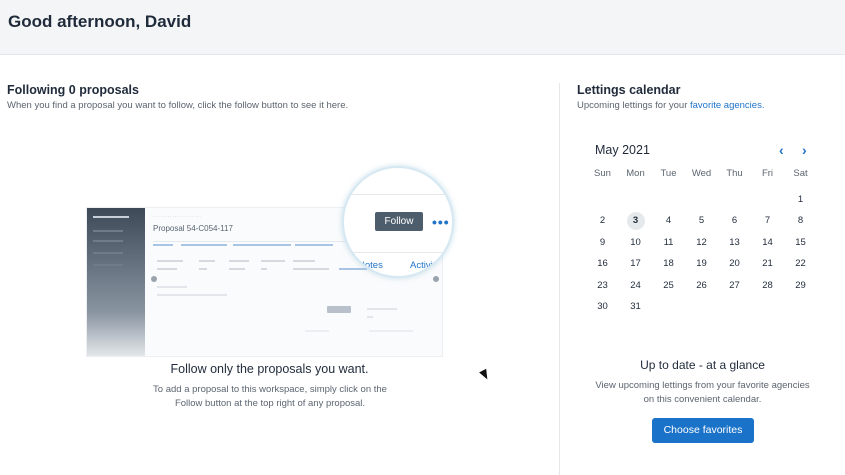 This screenshot has height=475, width=845. I want to click on calendar-day: 10, so click(635, 243).